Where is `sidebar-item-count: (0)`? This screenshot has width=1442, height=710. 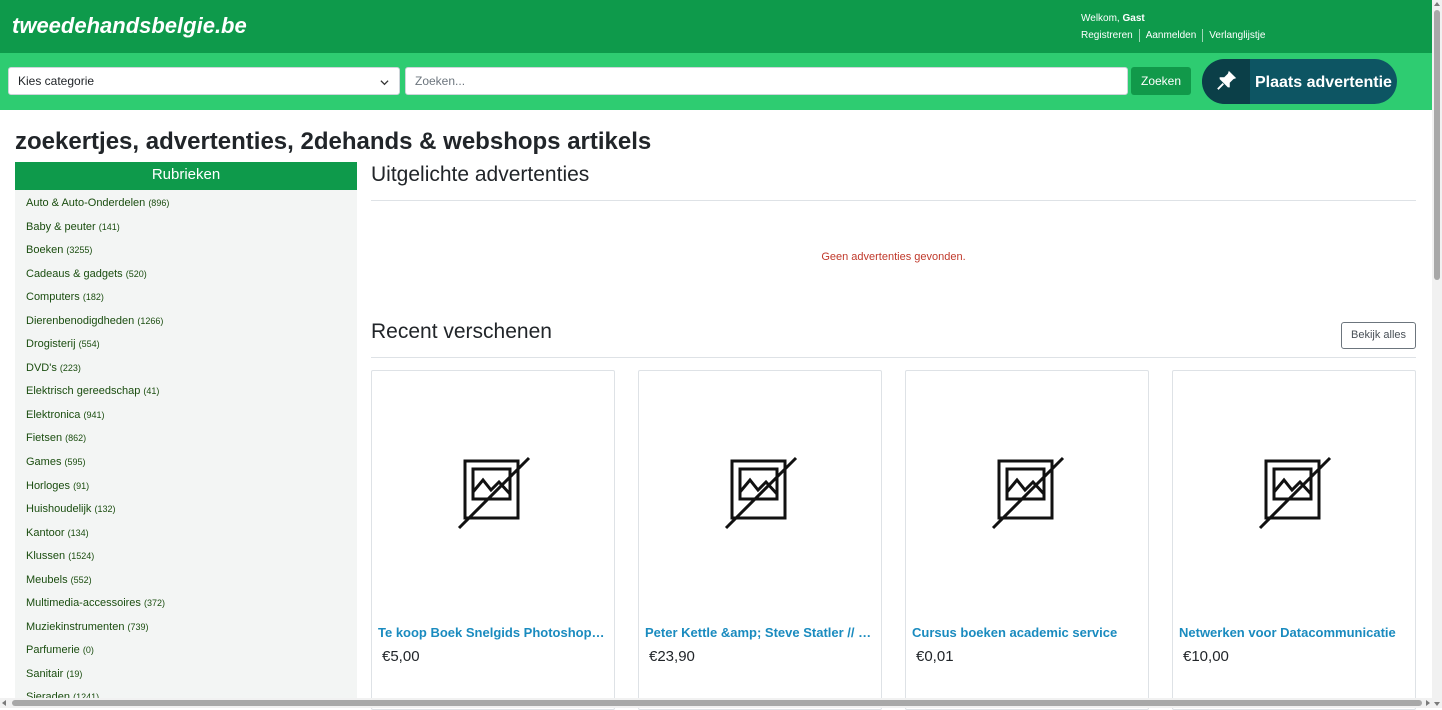 sidebar-item-count: (0) is located at coordinates (88, 650).